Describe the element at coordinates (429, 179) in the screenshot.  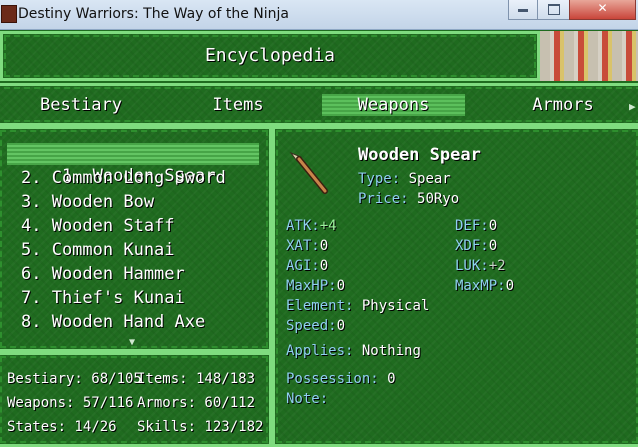
I see `type-value: Spear` at that location.